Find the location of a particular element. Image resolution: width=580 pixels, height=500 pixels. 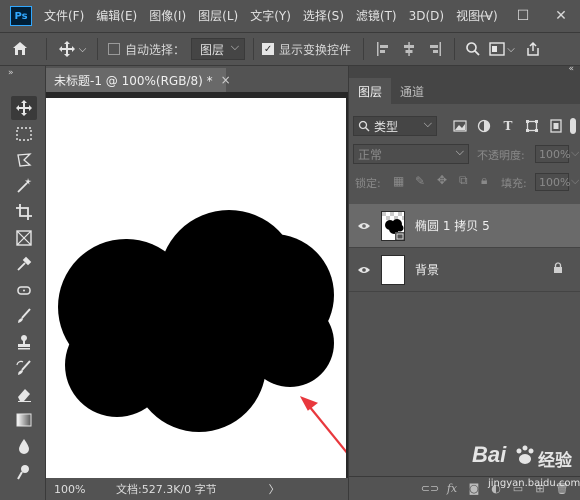

brush-icon is located at coordinates (24, 315).